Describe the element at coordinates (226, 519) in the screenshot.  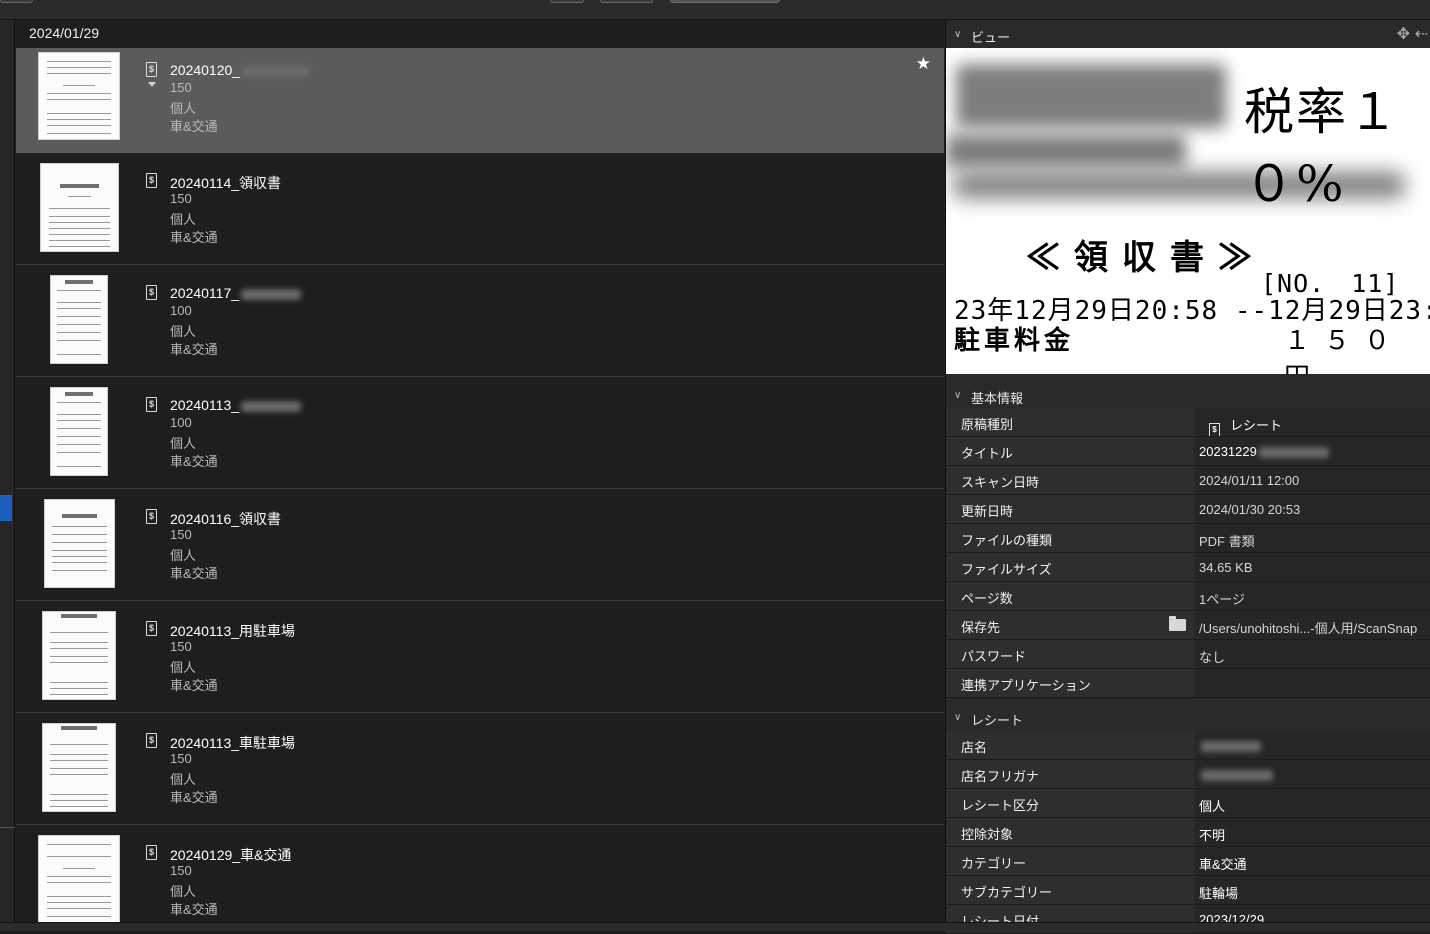
I see `item-title: 20240116_領収書` at that location.